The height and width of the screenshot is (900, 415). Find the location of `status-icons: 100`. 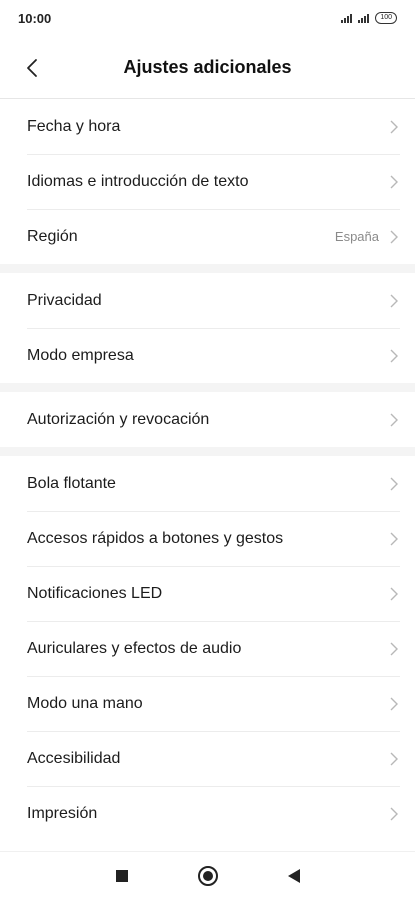

status-icons: 100 is located at coordinates (369, 18).